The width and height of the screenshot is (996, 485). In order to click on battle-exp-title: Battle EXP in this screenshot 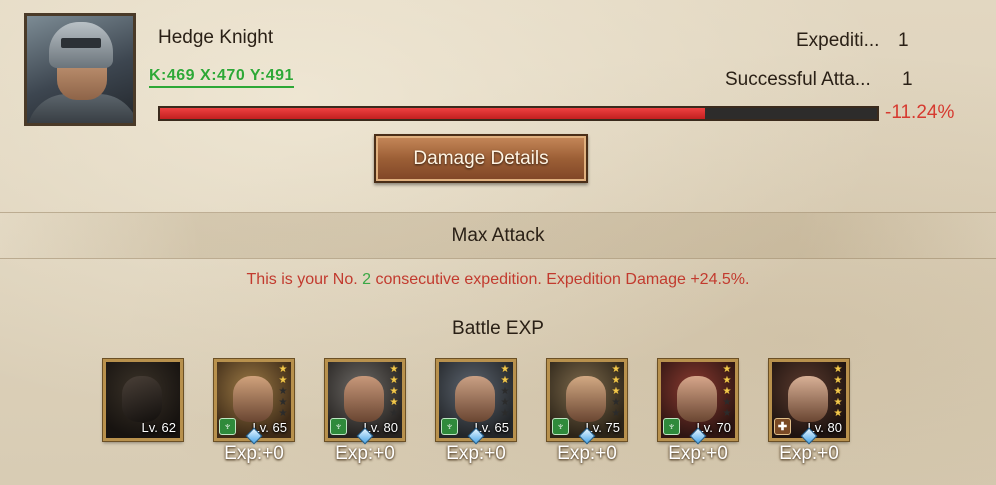, I will do `click(498, 328)`.